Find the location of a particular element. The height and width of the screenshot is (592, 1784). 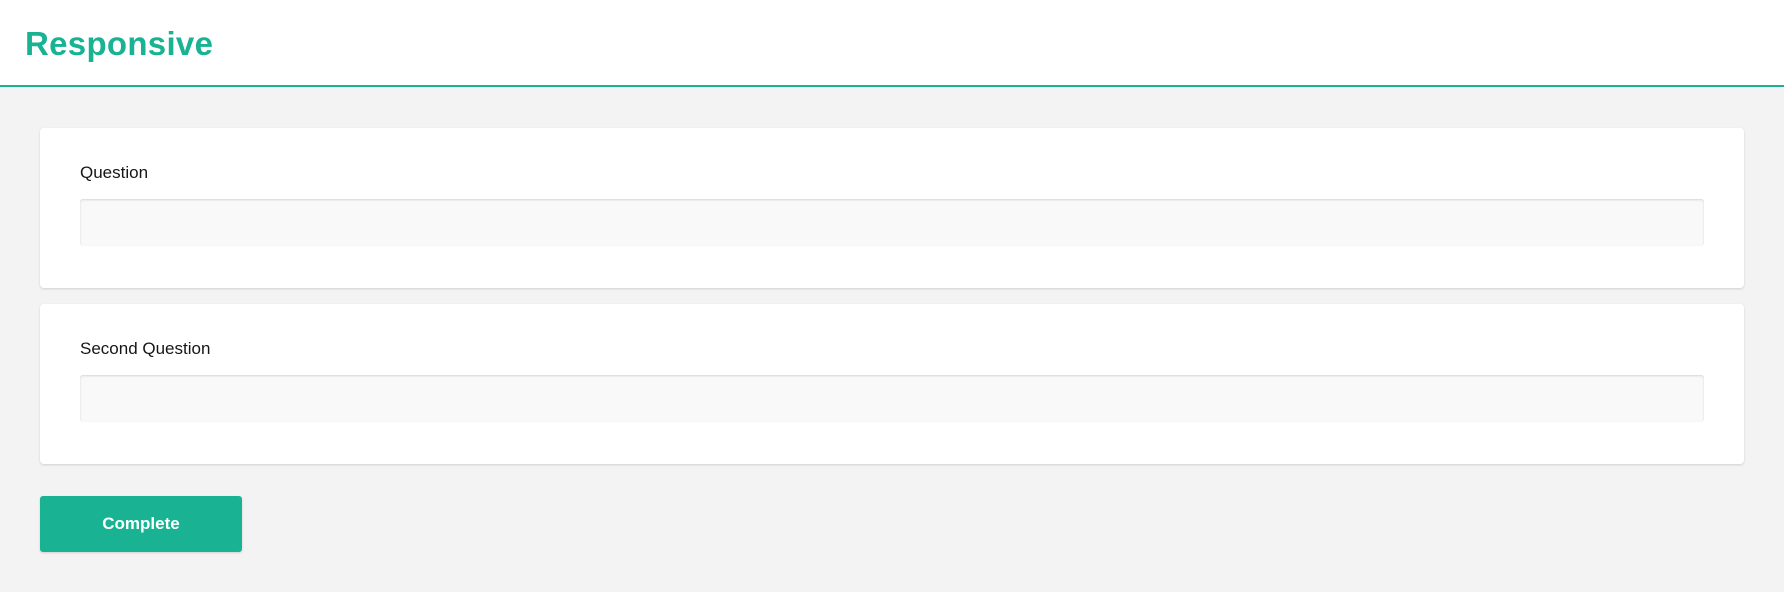

second-question-title: Second Question is located at coordinates (145, 348).